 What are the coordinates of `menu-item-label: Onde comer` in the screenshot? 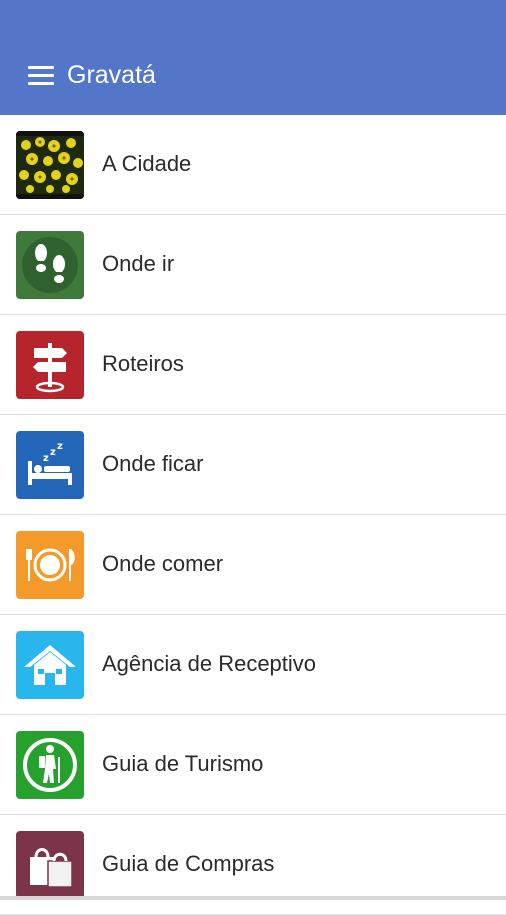 It's located at (163, 563).